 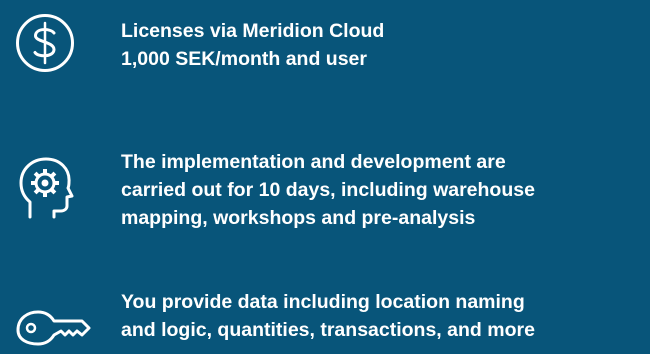 I want to click on feature-line: 1,000 SEK/month and user, so click(x=244, y=59).